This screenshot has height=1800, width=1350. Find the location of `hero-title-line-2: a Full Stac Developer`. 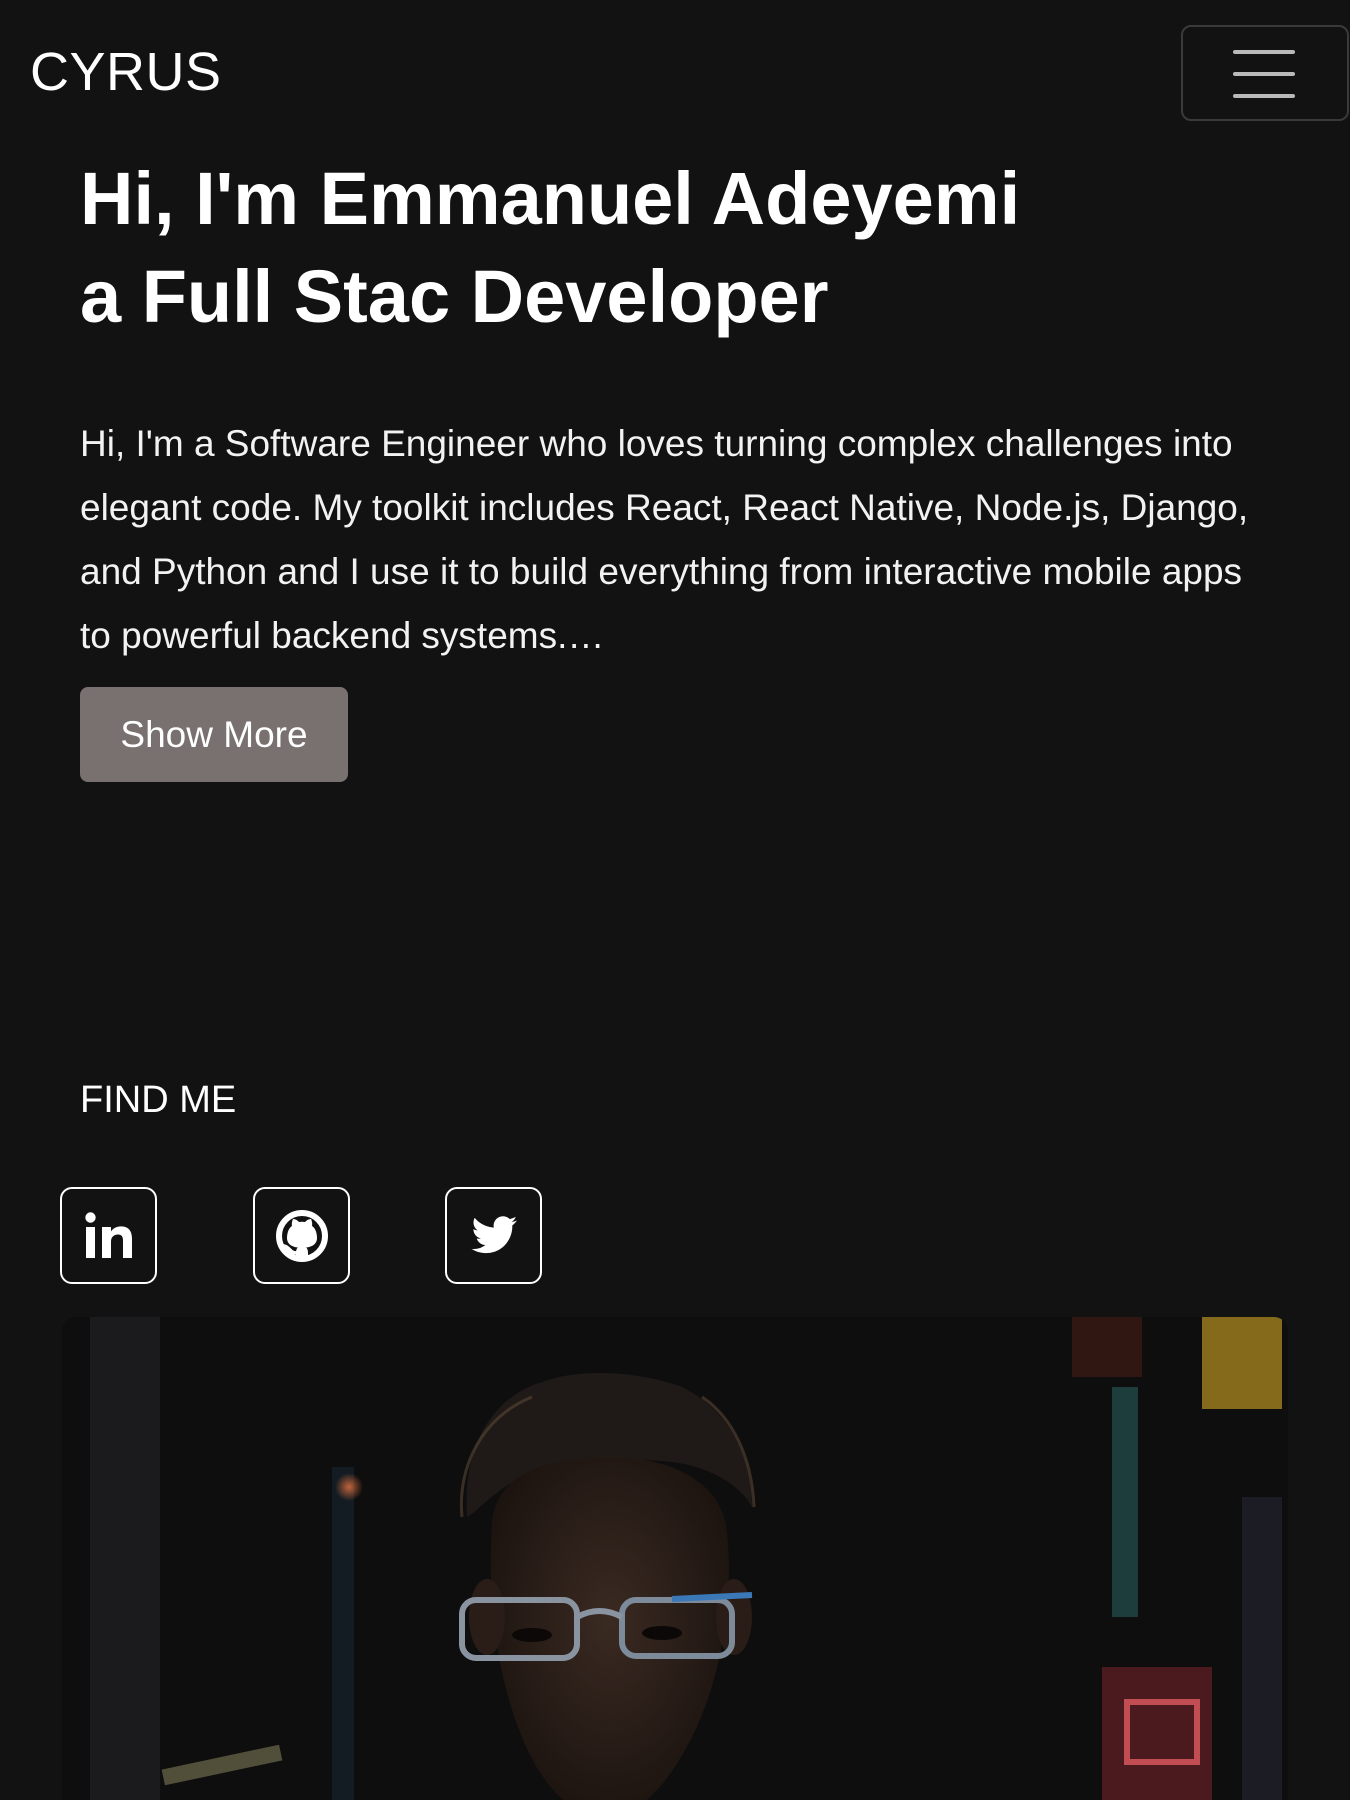

hero-title-line-2: a Full Stac Developer is located at coordinates (454, 296).